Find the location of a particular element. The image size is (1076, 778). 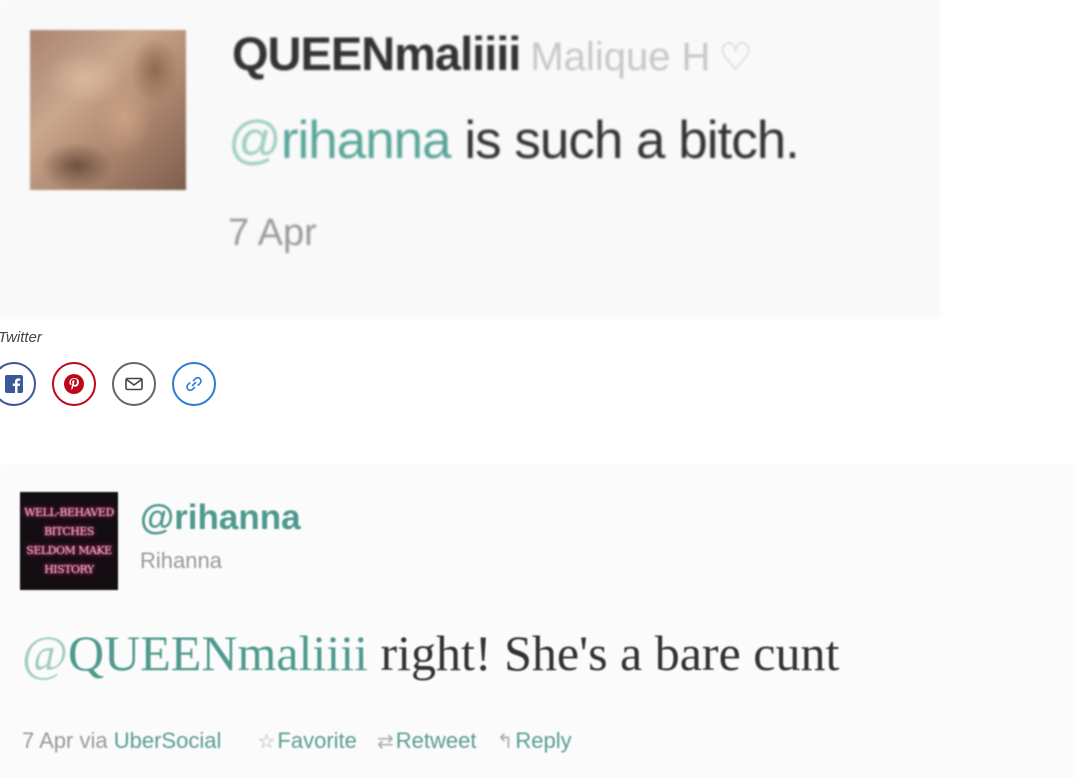

facebook-share-button is located at coordinates (18, 384).